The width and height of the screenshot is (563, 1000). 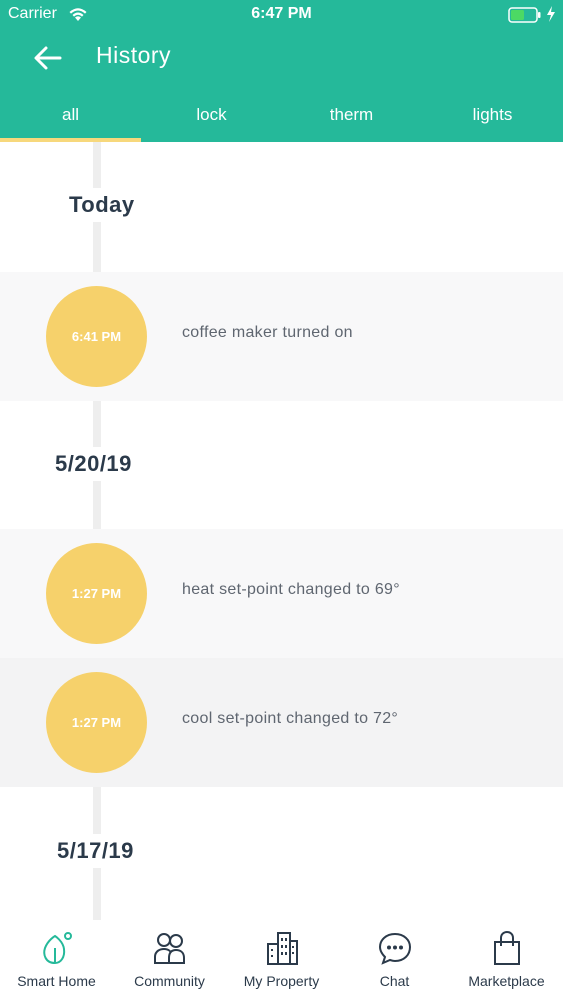 What do you see at coordinates (506, 947) in the screenshot?
I see `shopping-bag-icon` at bounding box center [506, 947].